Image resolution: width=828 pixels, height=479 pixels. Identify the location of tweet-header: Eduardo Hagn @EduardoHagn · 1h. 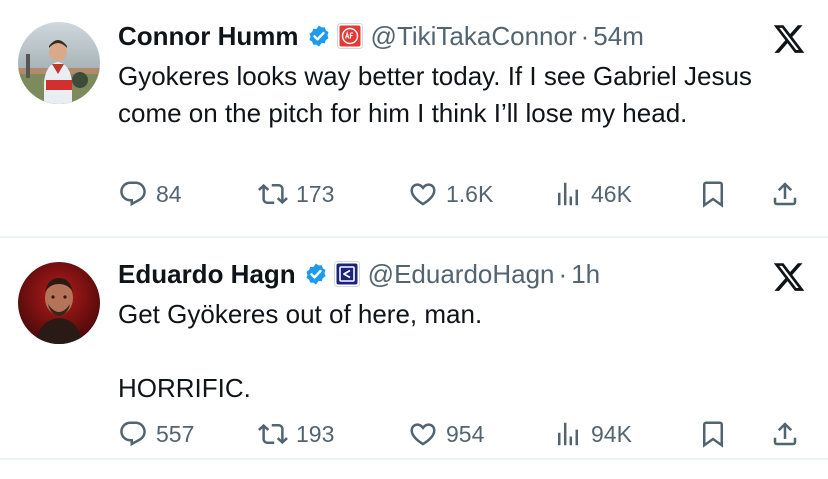
(359, 274).